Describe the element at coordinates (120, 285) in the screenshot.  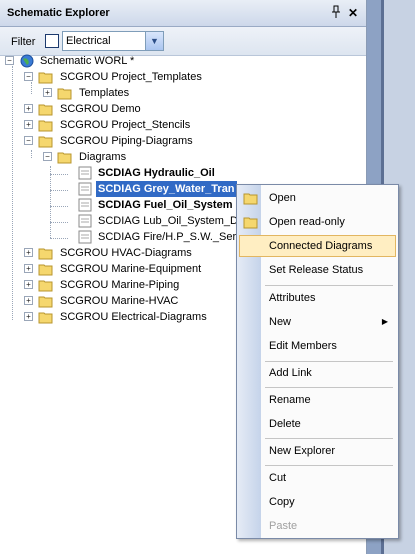
I see `tree-item-label: SCGROU Marine-Piping` at that location.